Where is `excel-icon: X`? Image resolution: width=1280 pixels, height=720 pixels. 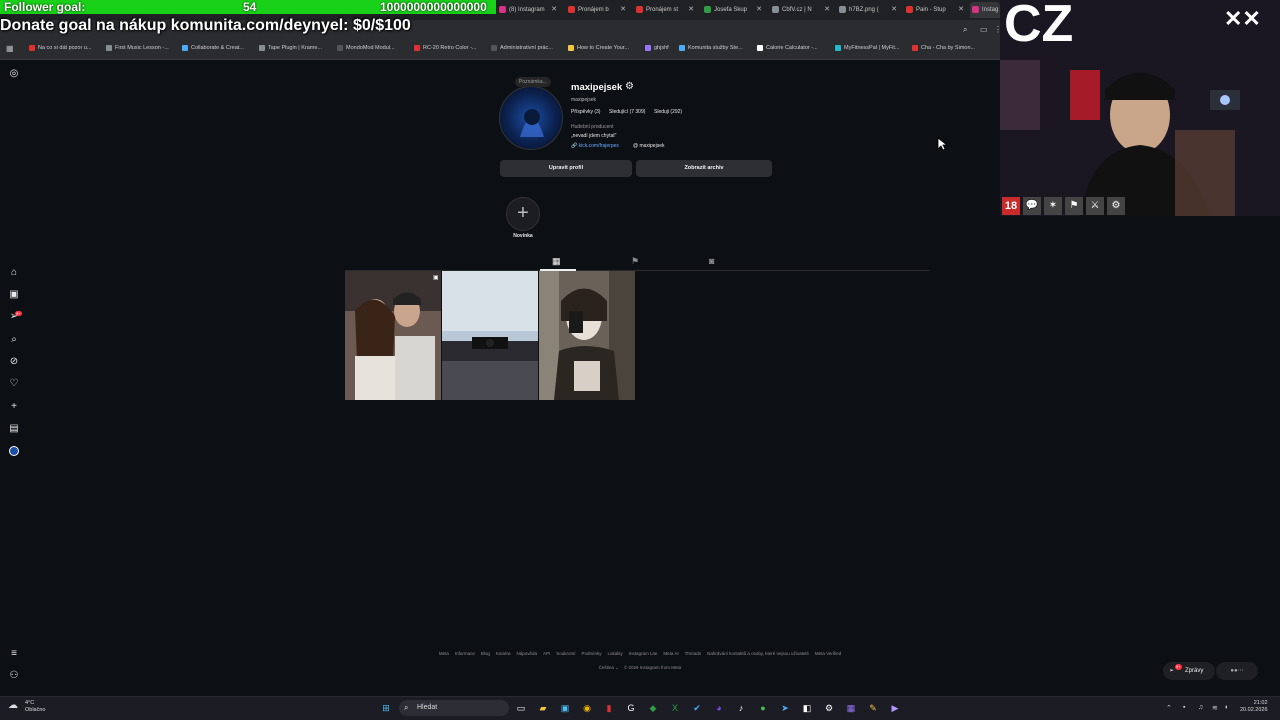 excel-icon: X is located at coordinates (675, 708).